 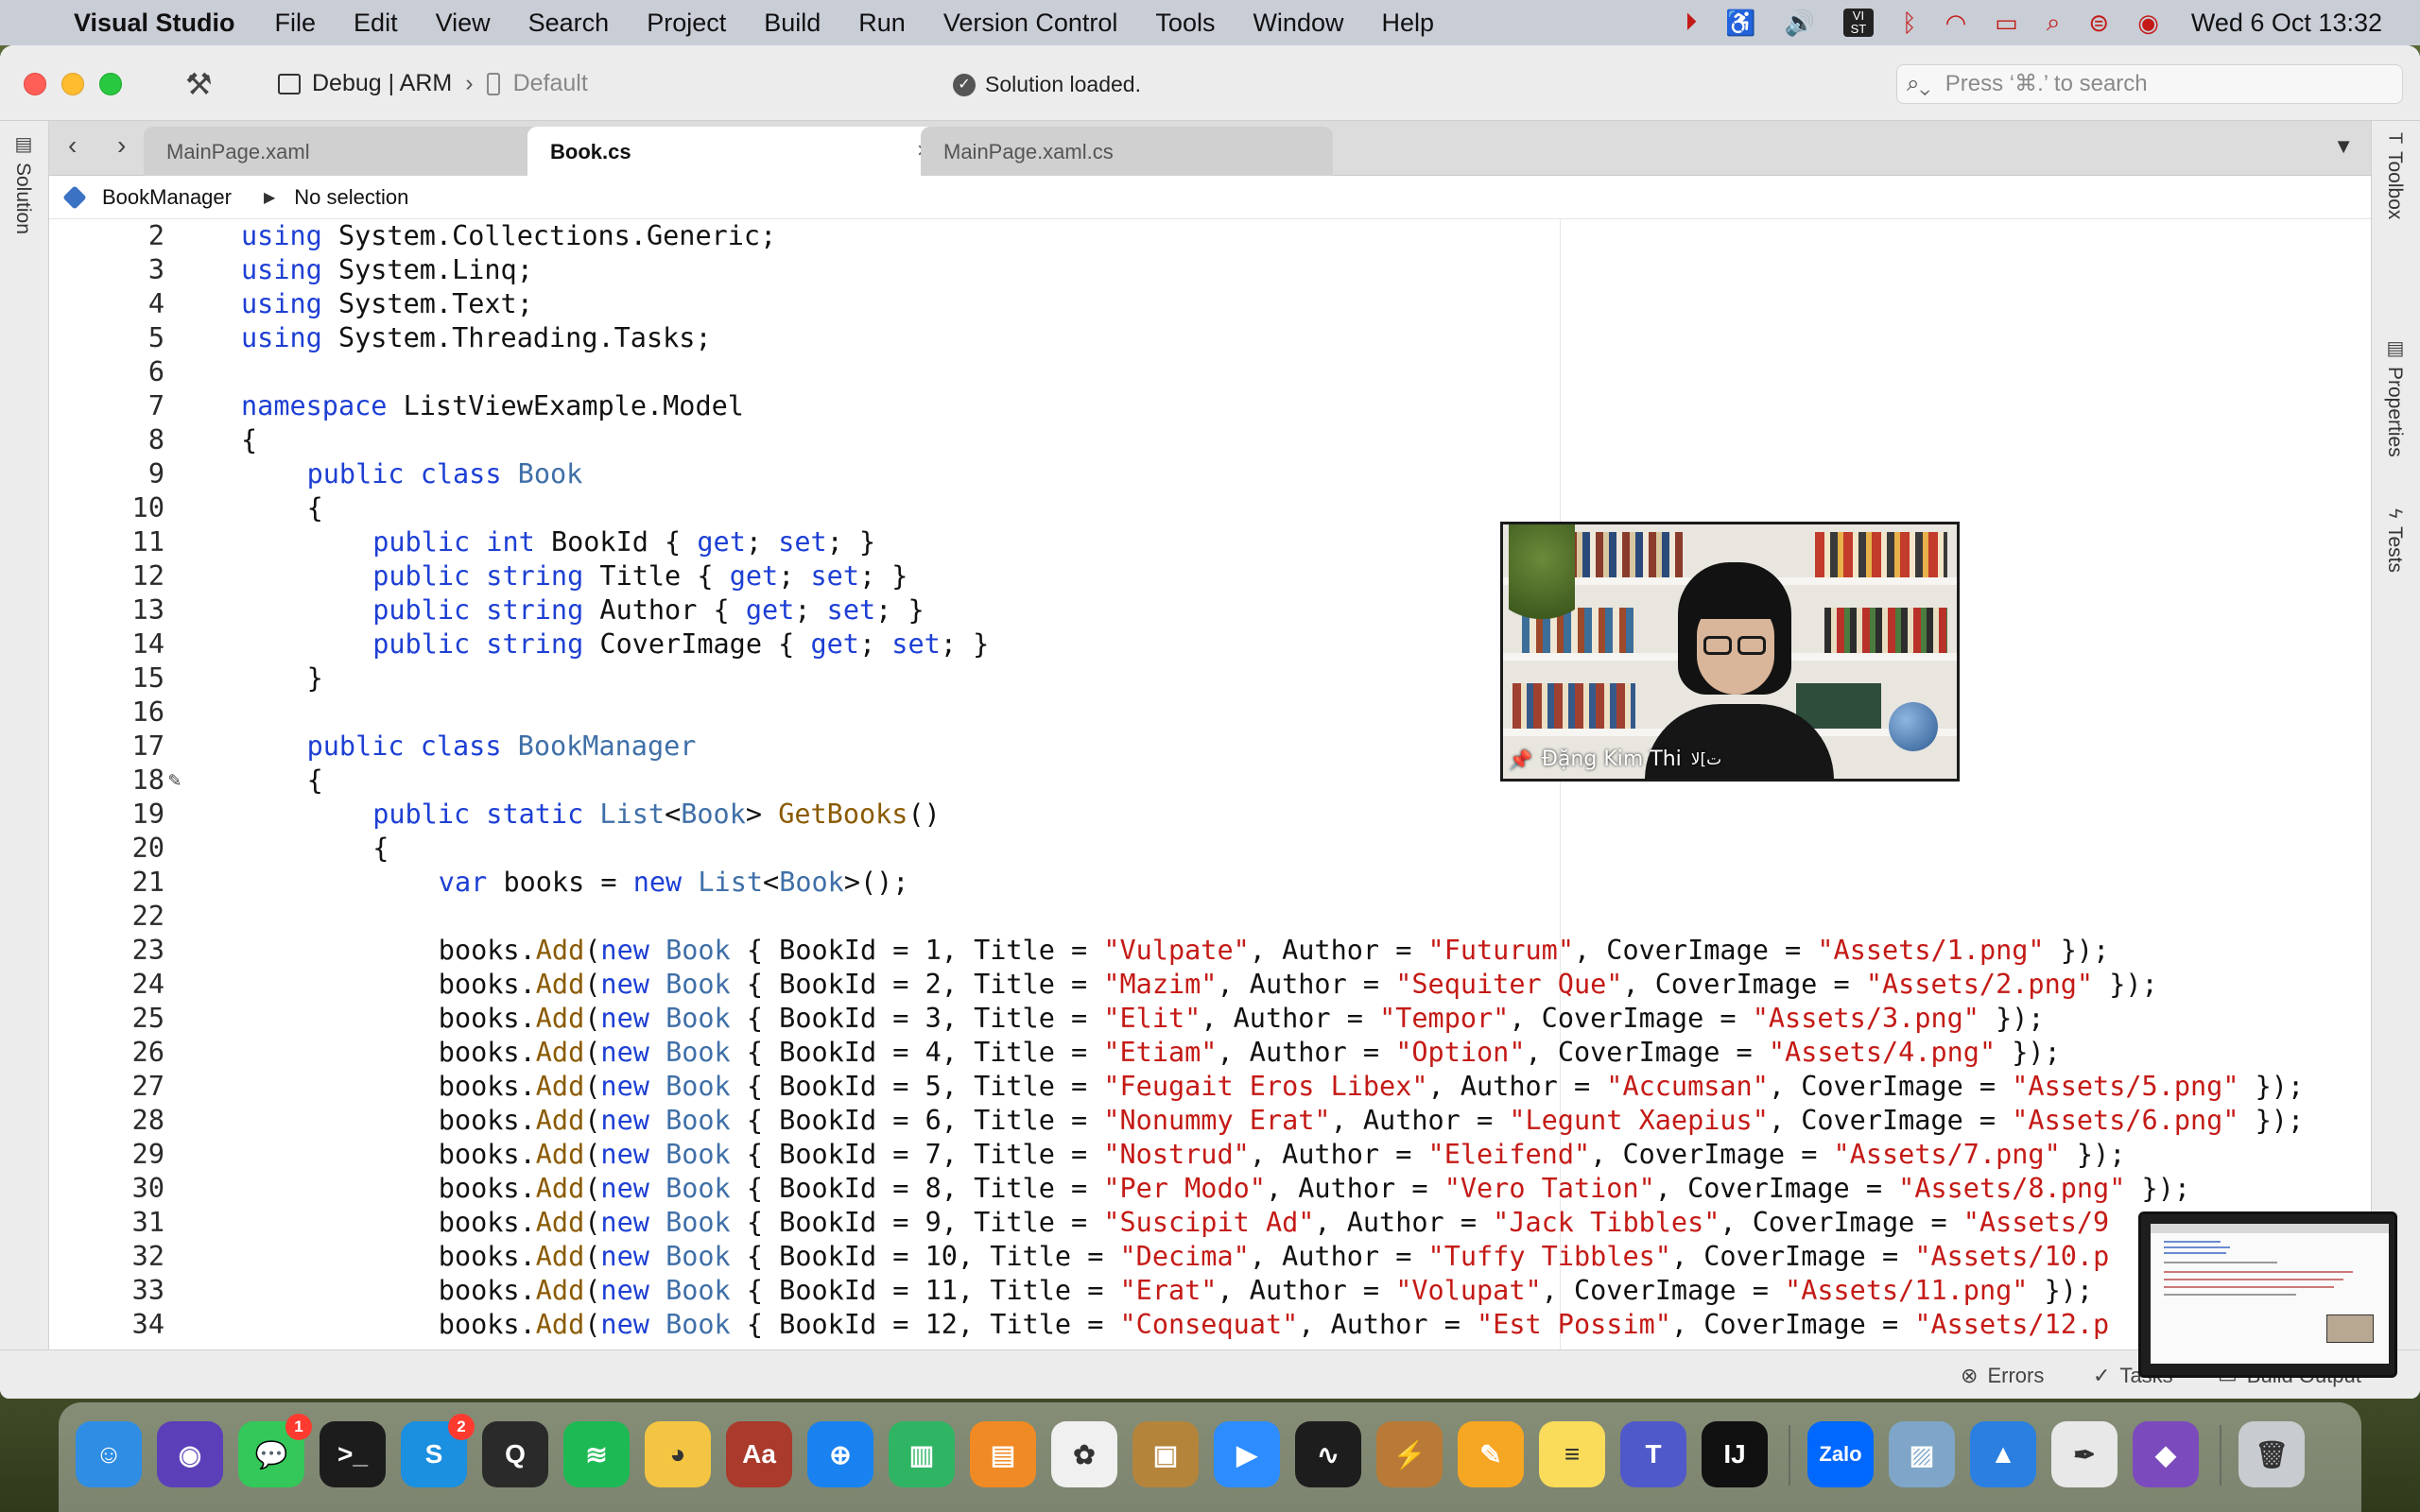 I want to click on menu-view: View, so click(x=463, y=23).